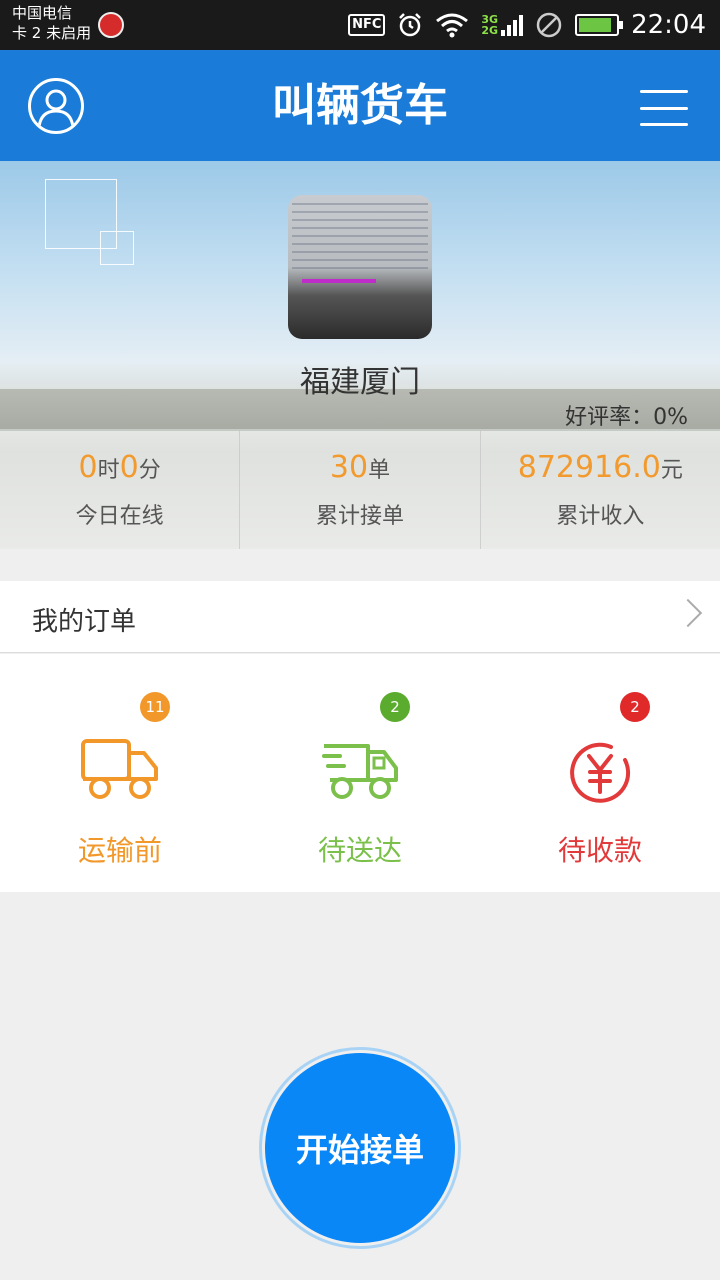 This screenshot has width=720, height=1280. I want to click on menu-button, so click(664, 108).